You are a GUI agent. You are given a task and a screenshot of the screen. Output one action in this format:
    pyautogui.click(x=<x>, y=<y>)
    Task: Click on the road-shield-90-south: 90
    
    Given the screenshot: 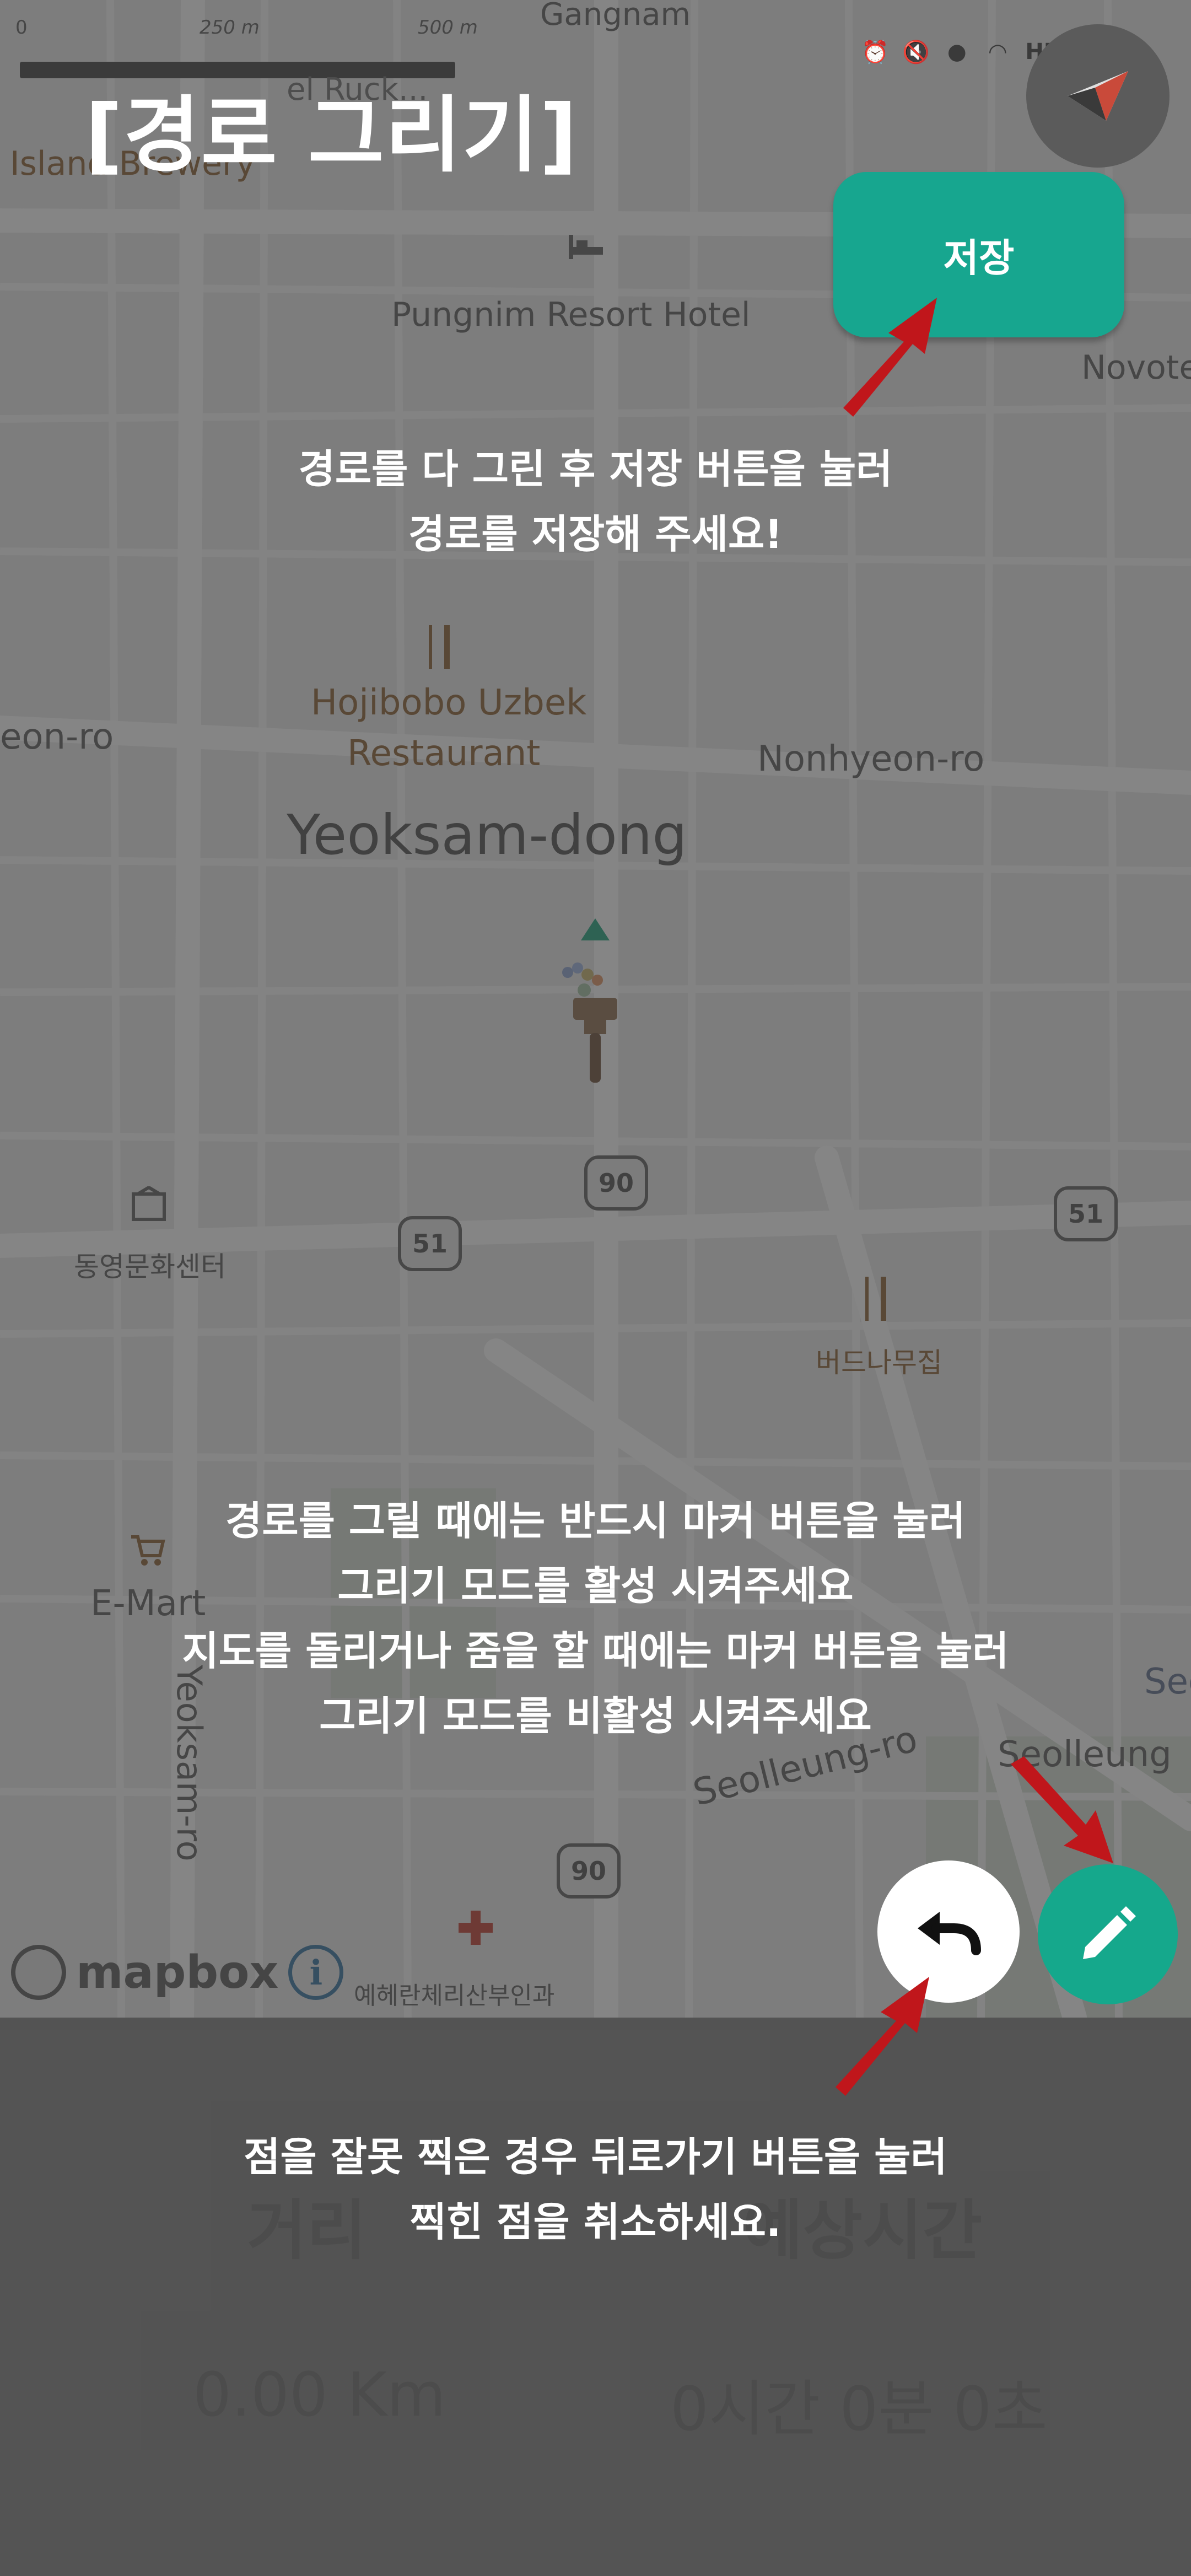 What is the action you would take?
    pyautogui.click(x=589, y=1871)
    